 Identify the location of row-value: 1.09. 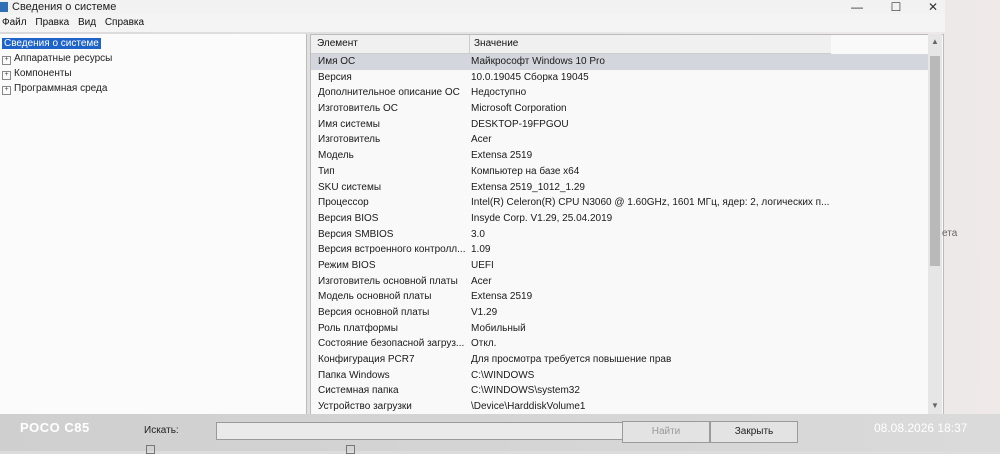
(481, 250).